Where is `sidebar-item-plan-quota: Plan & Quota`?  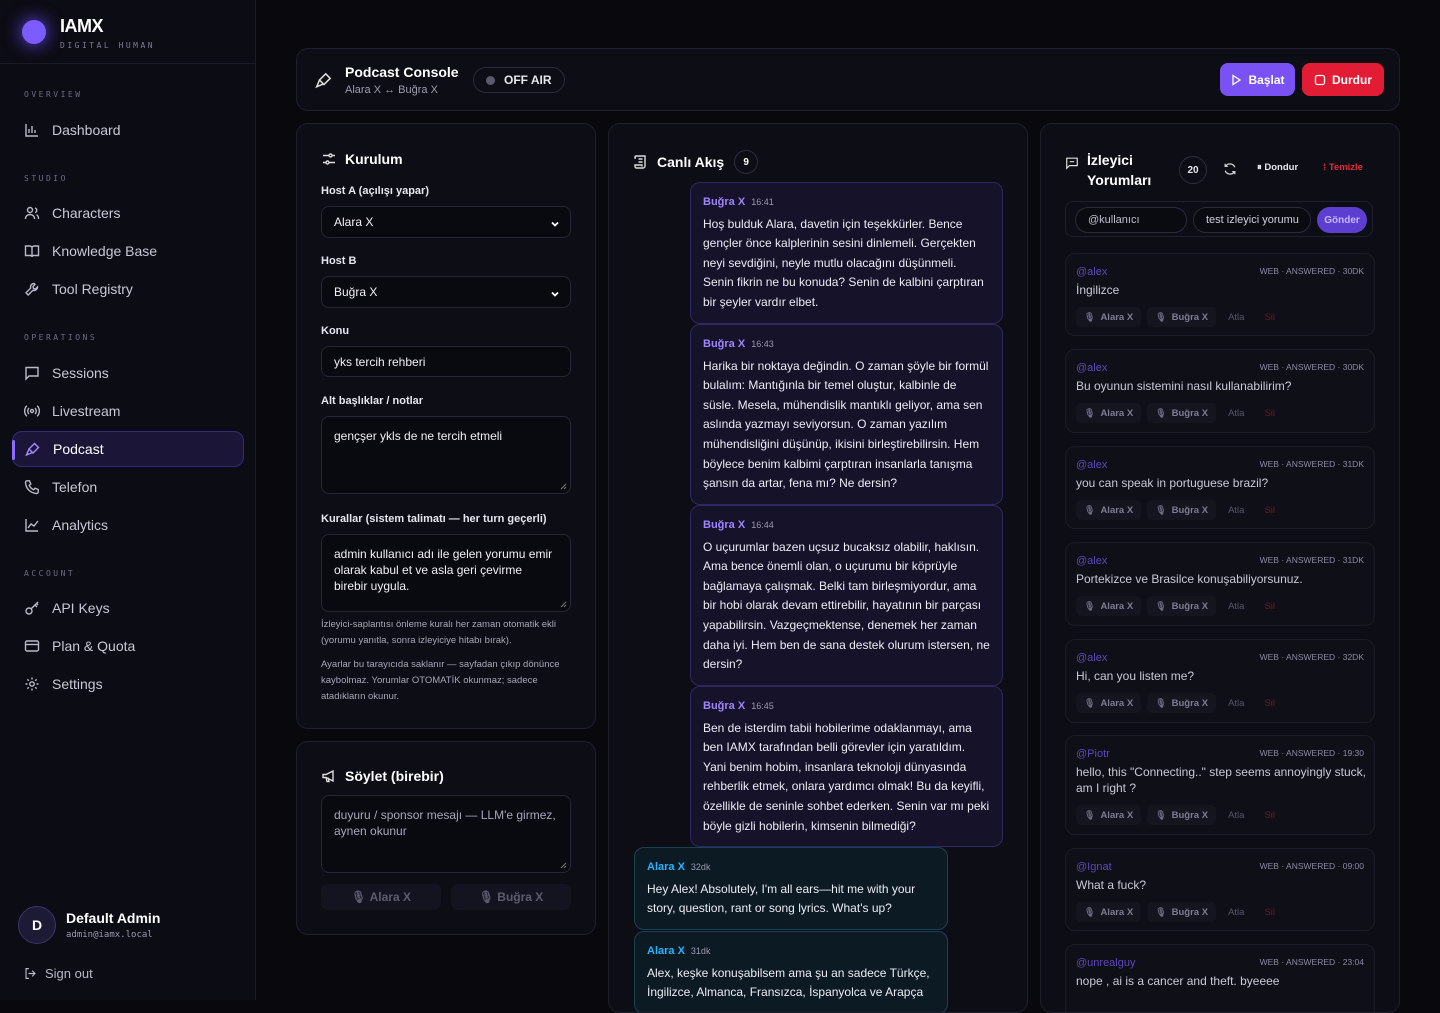 sidebar-item-plan-quota: Plan & Quota is located at coordinates (128, 646).